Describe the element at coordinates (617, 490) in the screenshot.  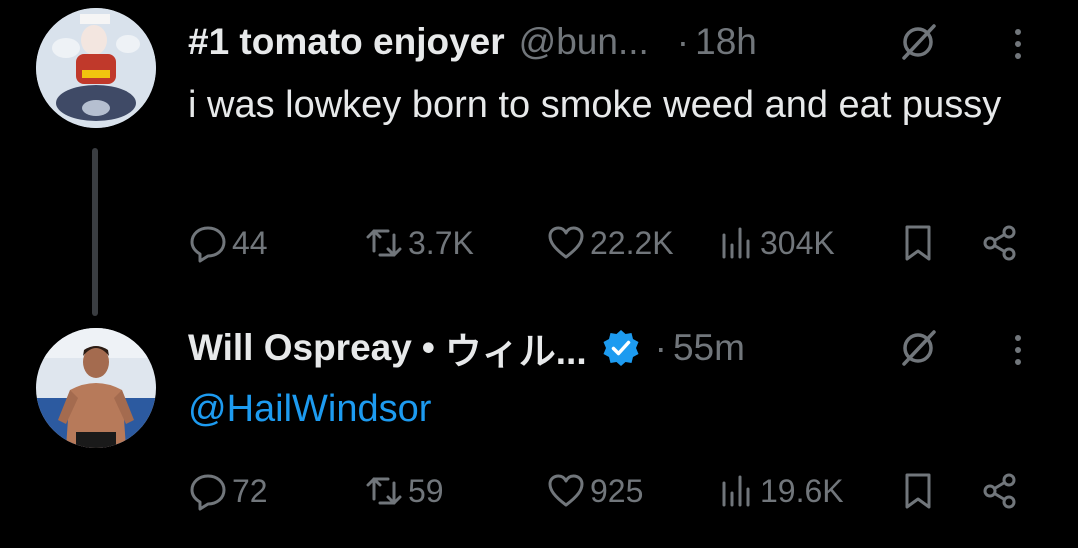
I see `like-count: 925` at that location.